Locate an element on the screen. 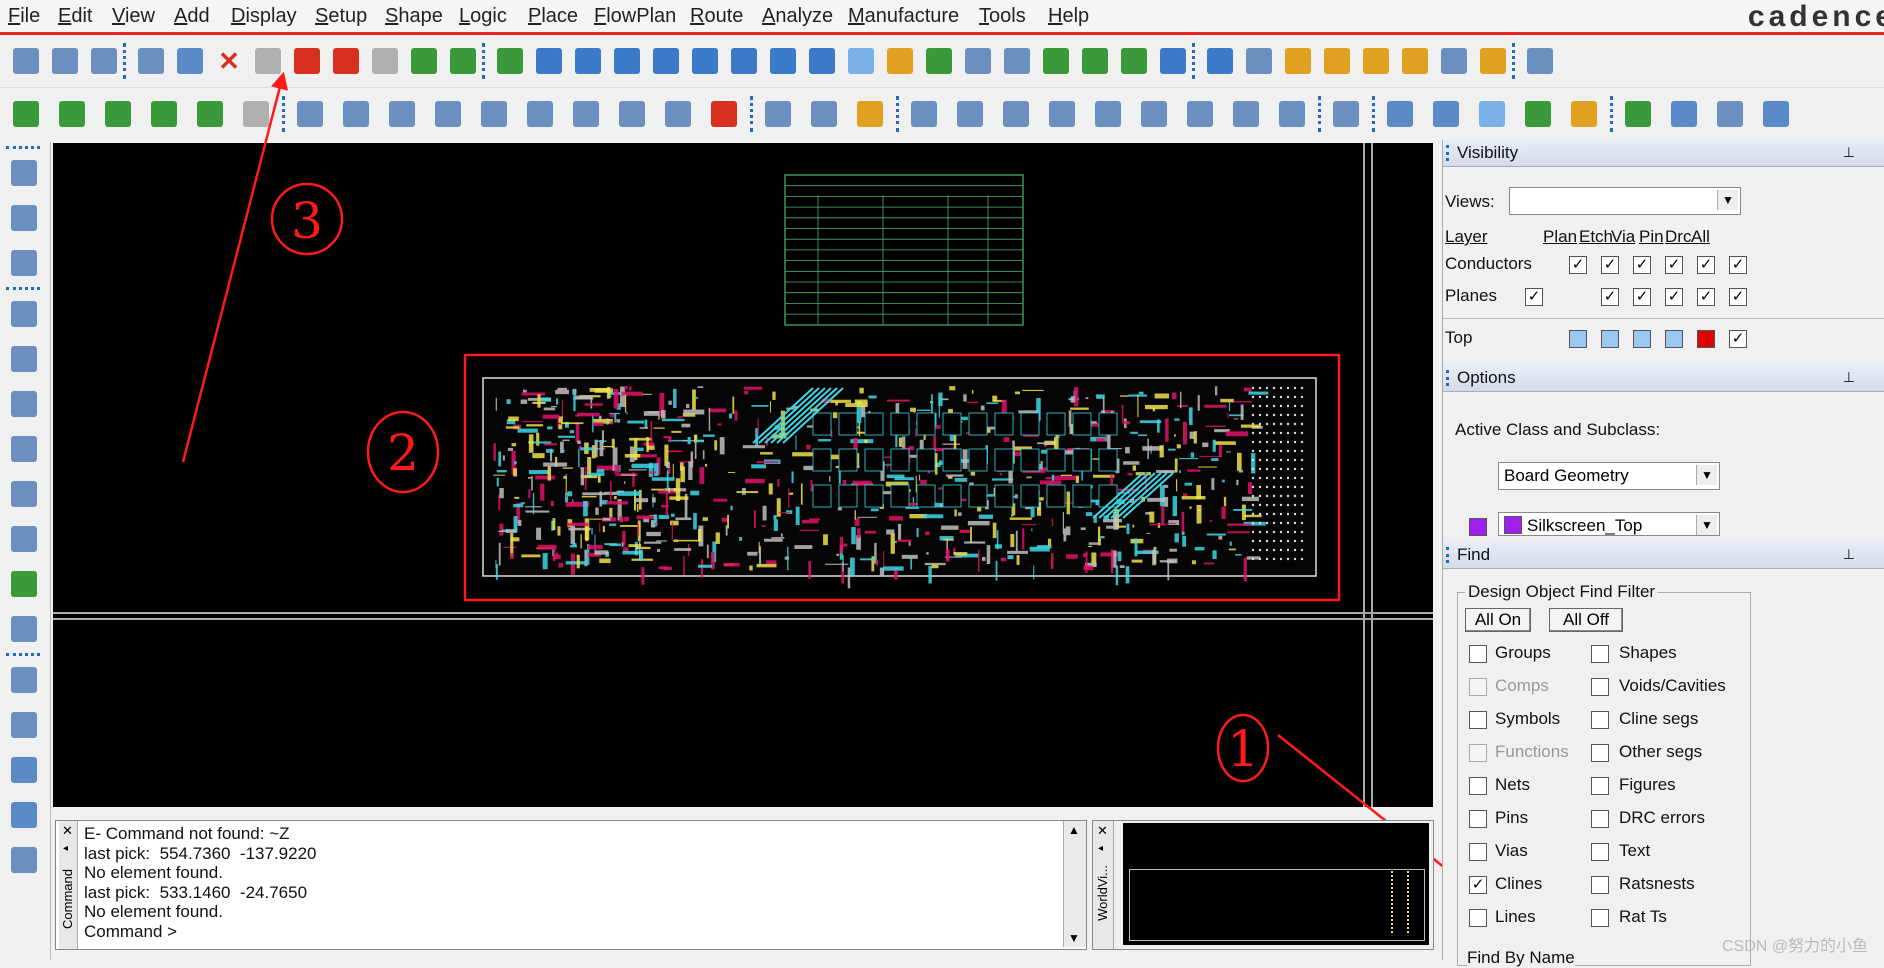  rectangle-button is located at coordinates (356, 114).